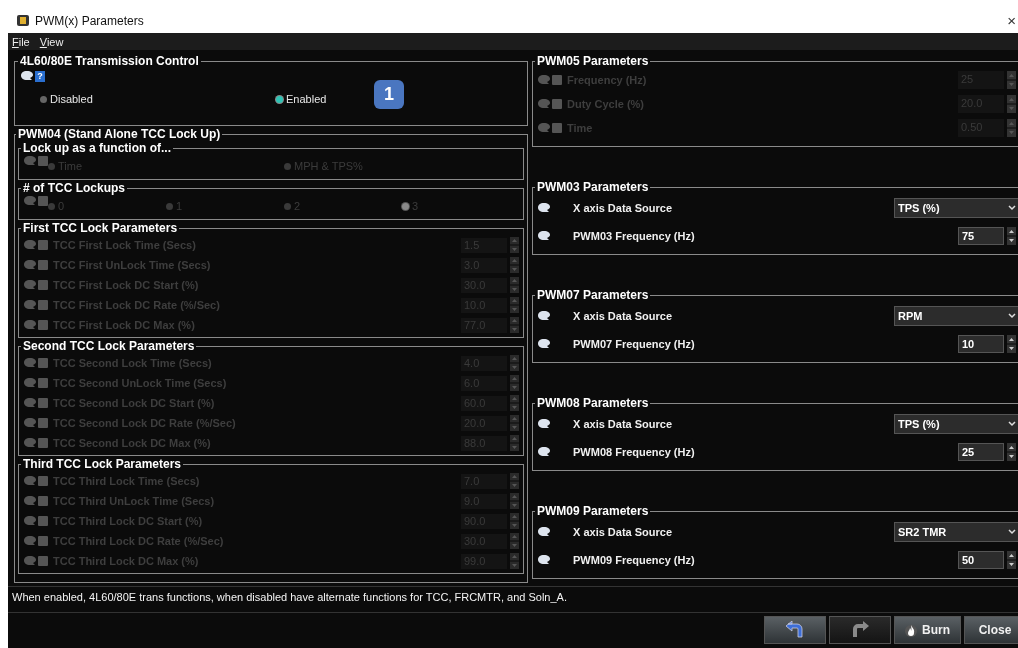 The height and width of the screenshot is (648, 1018). I want to click on group-title: 4L60/80E Transmission Control, so click(109, 61).